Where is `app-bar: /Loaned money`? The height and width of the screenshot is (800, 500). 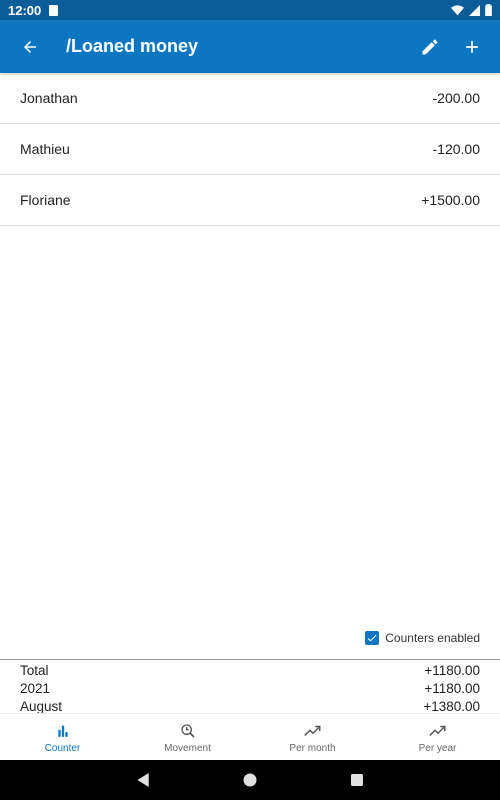
app-bar: /Loaned money is located at coordinates (250, 46).